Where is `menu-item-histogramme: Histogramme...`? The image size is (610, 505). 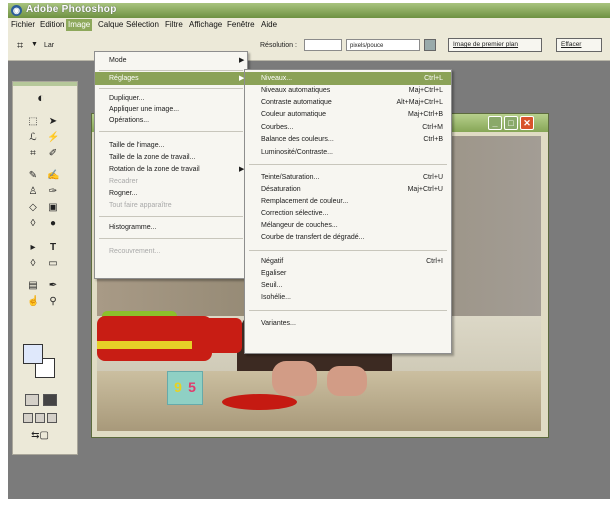
menu-item-histogramme: Histogramme... is located at coordinates (171, 227).